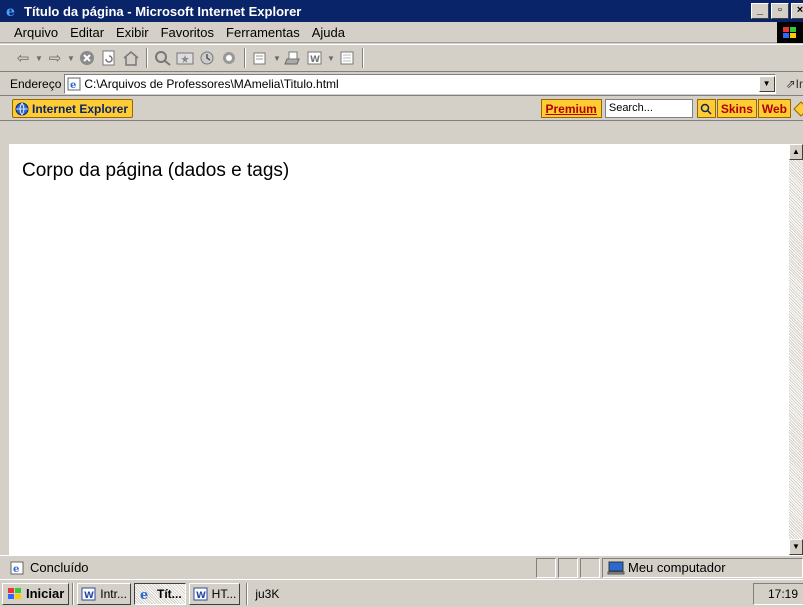 The image size is (803, 607). I want to click on windows-flag-icon, so click(14, 593).